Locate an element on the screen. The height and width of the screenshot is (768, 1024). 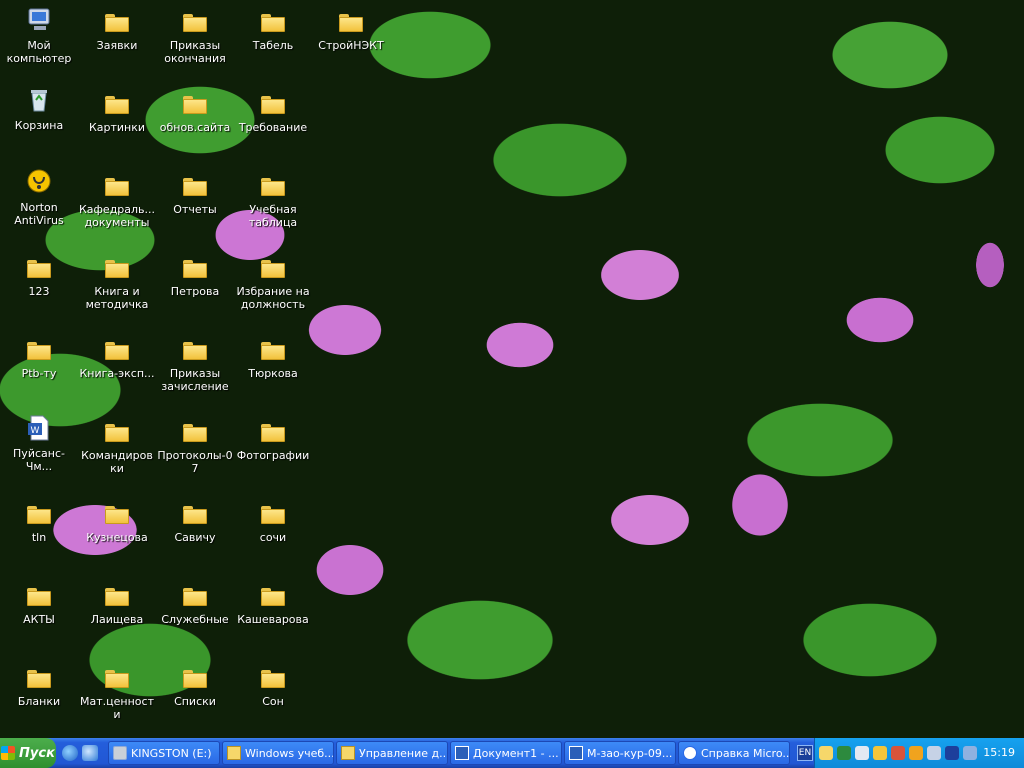
tray-folder-icon is located at coordinates (826, 753).